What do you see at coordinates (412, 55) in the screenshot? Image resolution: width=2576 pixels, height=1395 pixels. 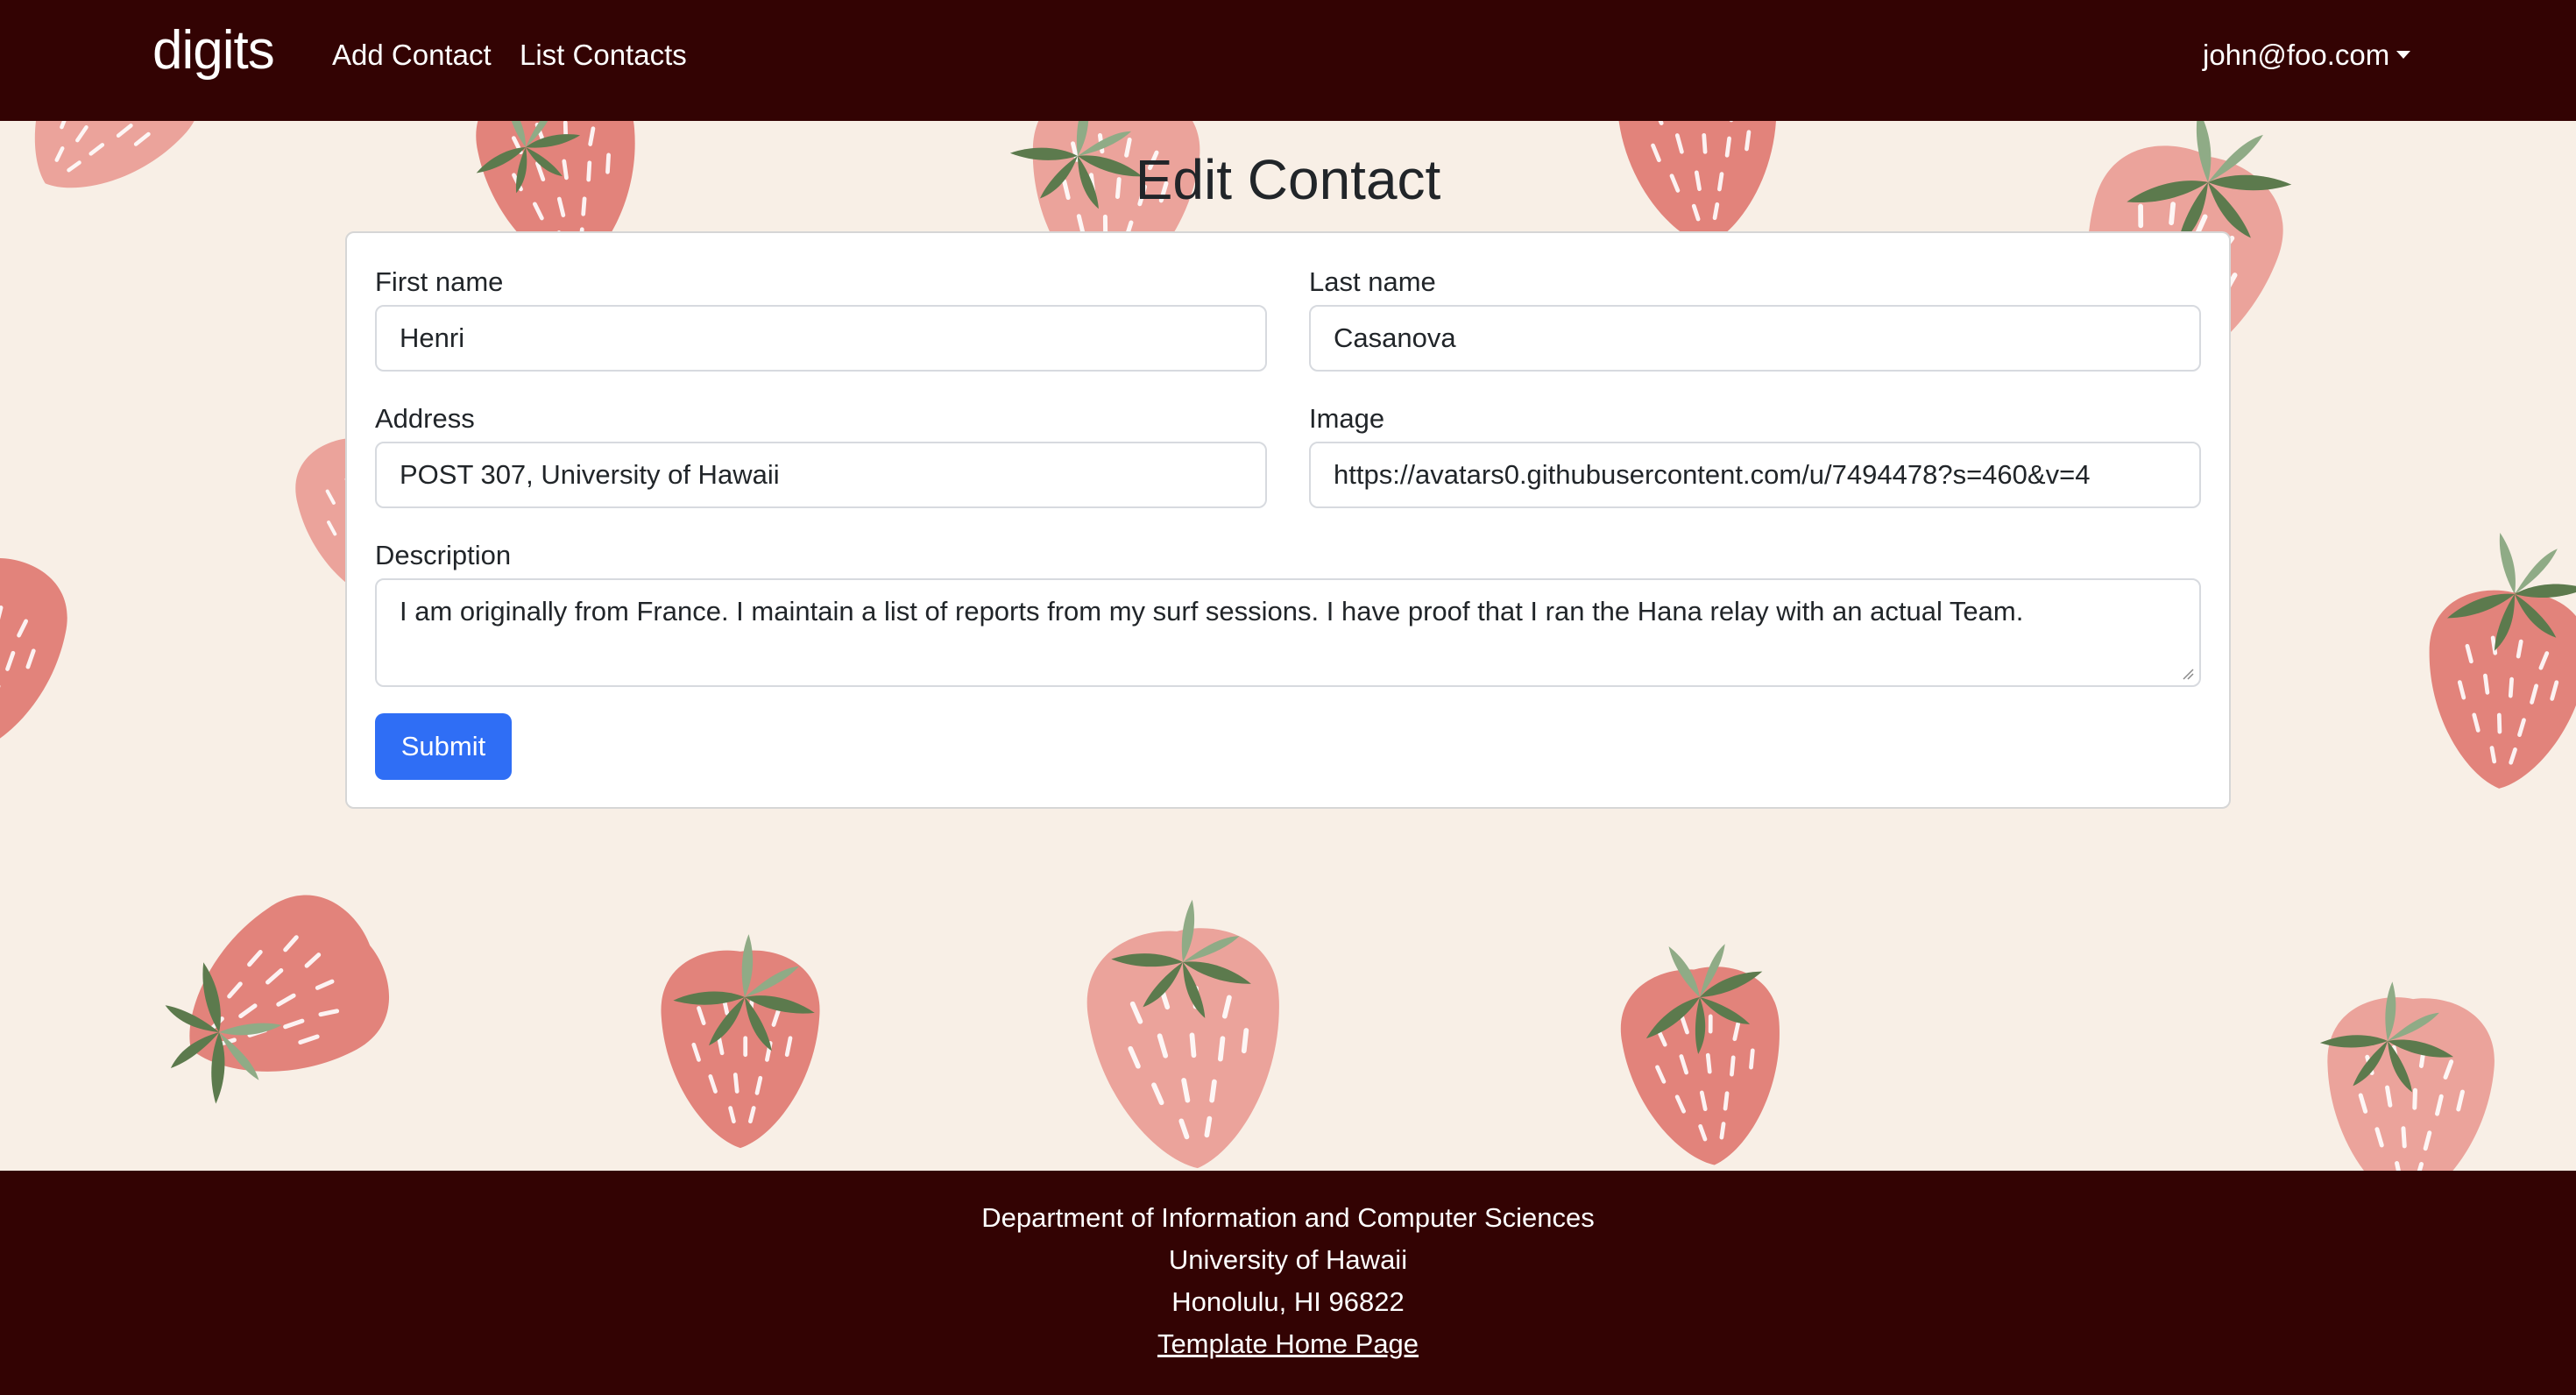 I see `nav-add-contact: Add Contact` at bounding box center [412, 55].